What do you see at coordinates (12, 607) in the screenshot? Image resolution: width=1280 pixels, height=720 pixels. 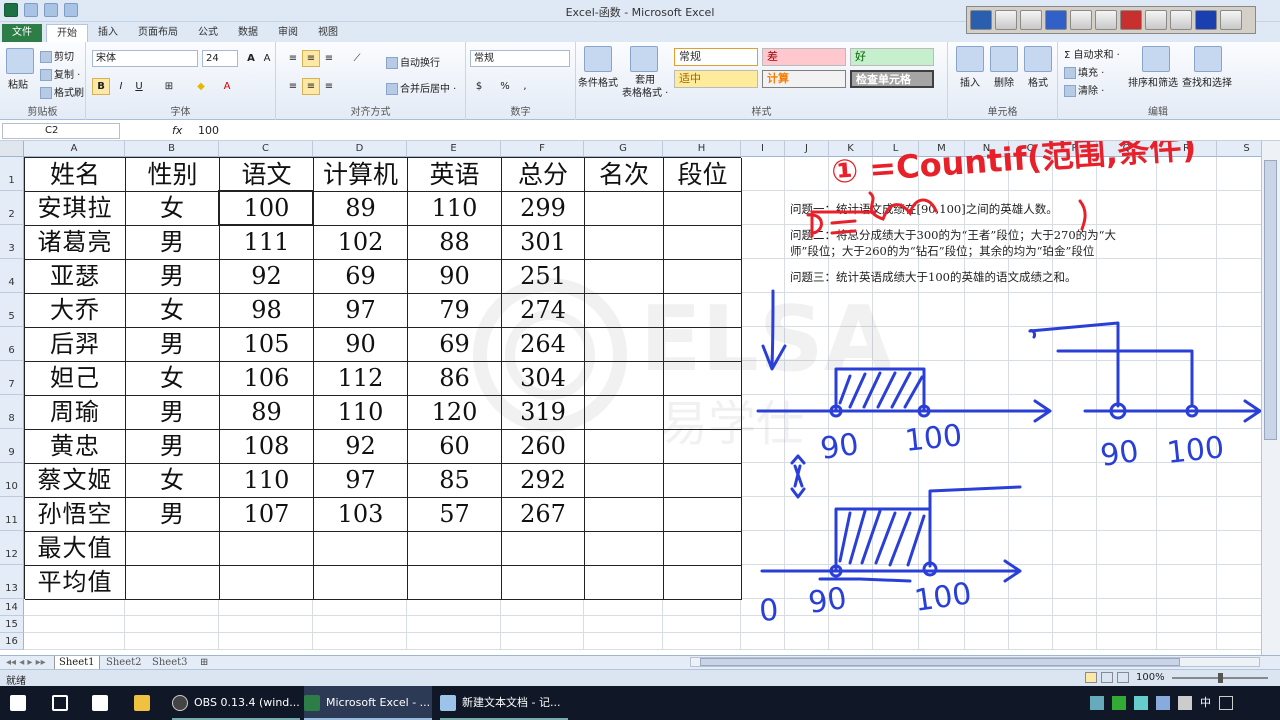 I see `row-header-14: 14` at bounding box center [12, 607].